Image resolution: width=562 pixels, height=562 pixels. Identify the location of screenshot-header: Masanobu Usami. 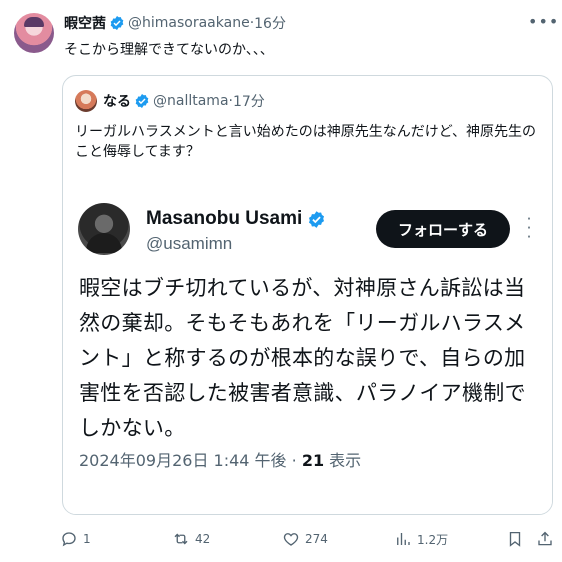
(236, 219).